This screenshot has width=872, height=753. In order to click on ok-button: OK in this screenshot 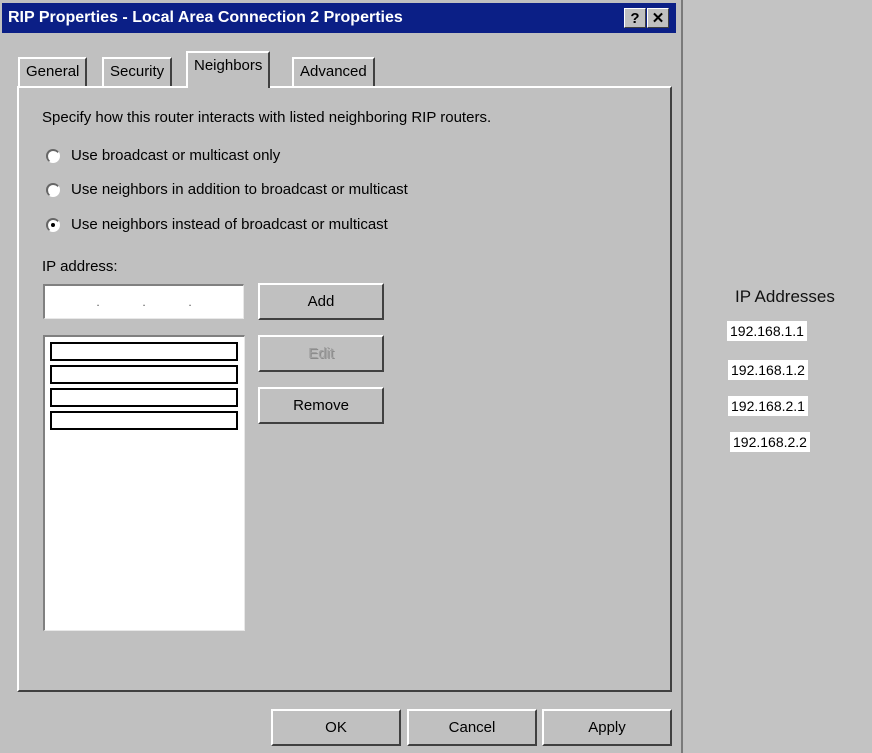, I will do `click(336, 727)`.